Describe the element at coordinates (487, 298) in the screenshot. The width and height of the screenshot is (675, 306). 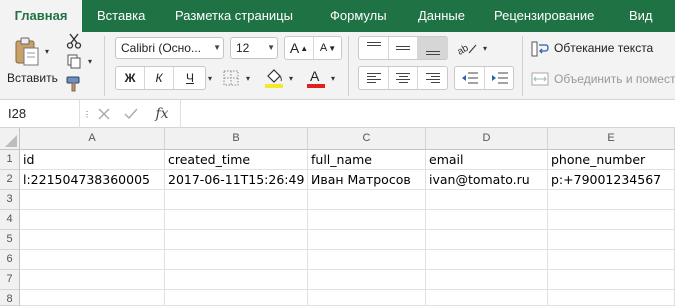
I see `cell-d8` at that location.